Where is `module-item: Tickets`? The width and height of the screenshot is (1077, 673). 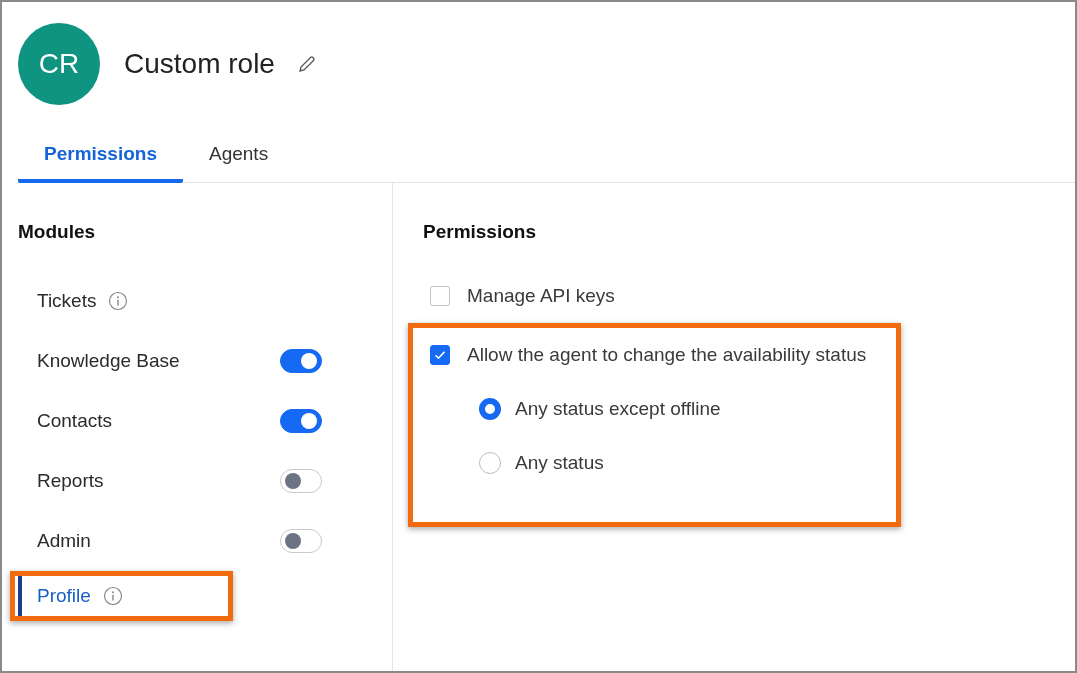 module-item: Tickets is located at coordinates (170, 301).